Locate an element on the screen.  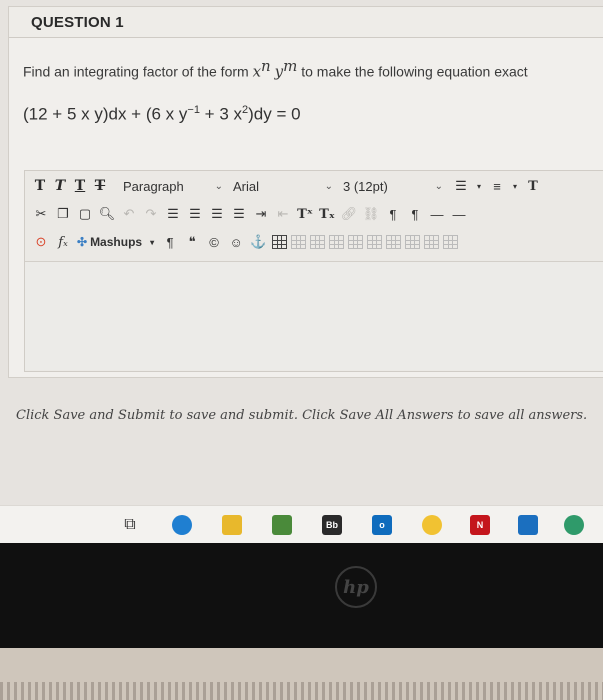
table-merge-icon is located at coordinates (413, 242).